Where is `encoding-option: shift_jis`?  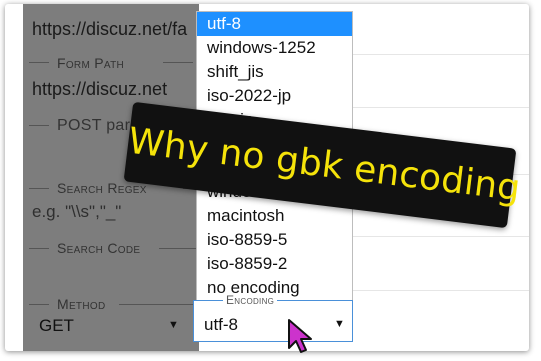
encoding-option: shift_jis is located at coordinates (274, 72).